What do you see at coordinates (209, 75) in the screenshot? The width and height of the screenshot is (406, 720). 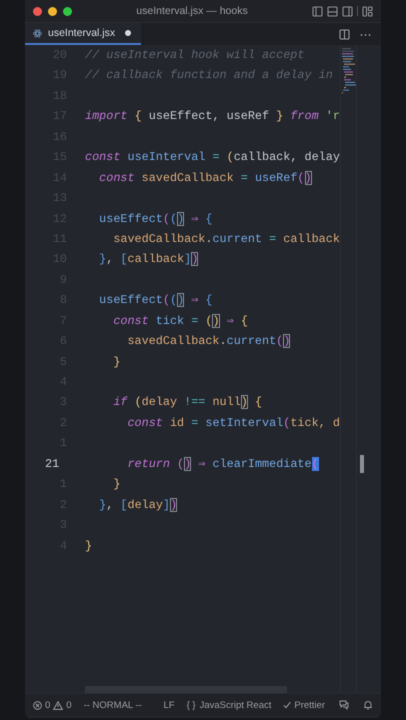 I see `code-line: // callback function and a delay in` at bounding box center [209, 75].